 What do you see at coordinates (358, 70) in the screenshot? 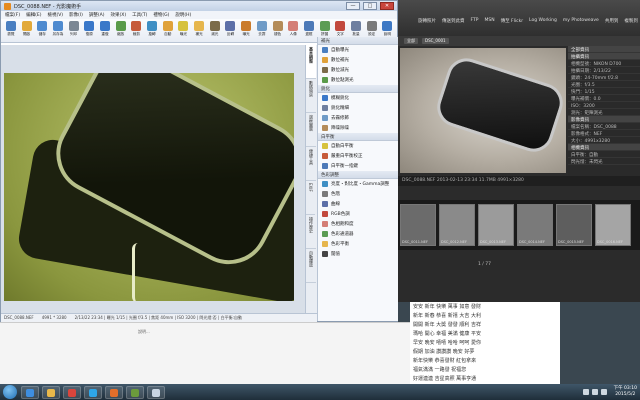
I see `panel-item: 數位減光` at bounding box center [358, 70].